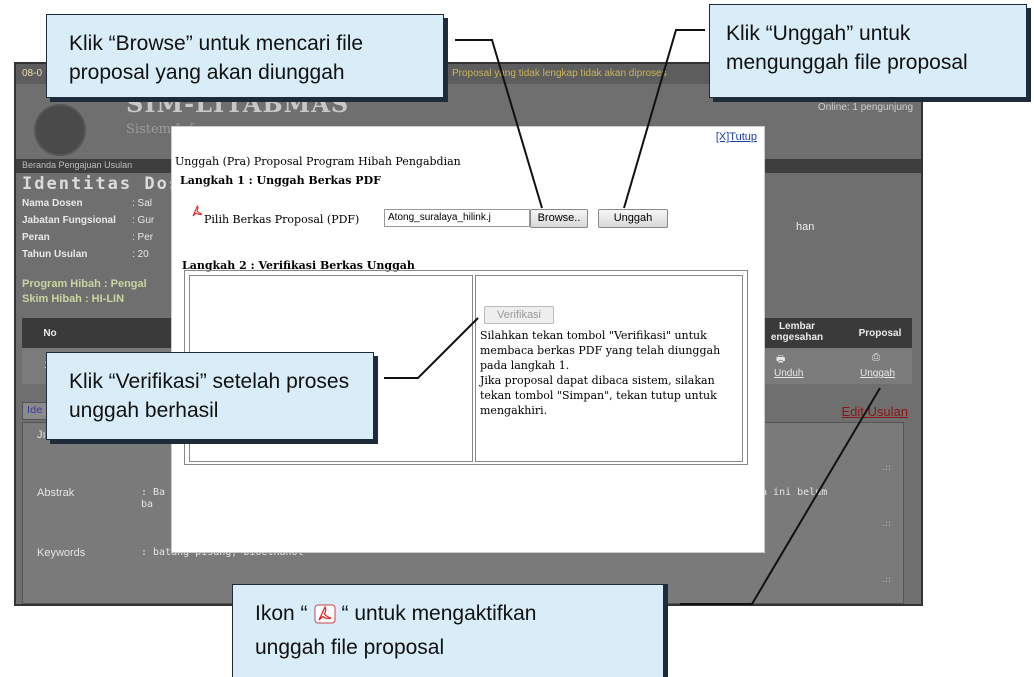 This screenshot has width=1034, height=677. What do you see at coordinates (877, 373) in the screenshot?
I see `unggah-link: Unggah` at bounding box center [877, 373].